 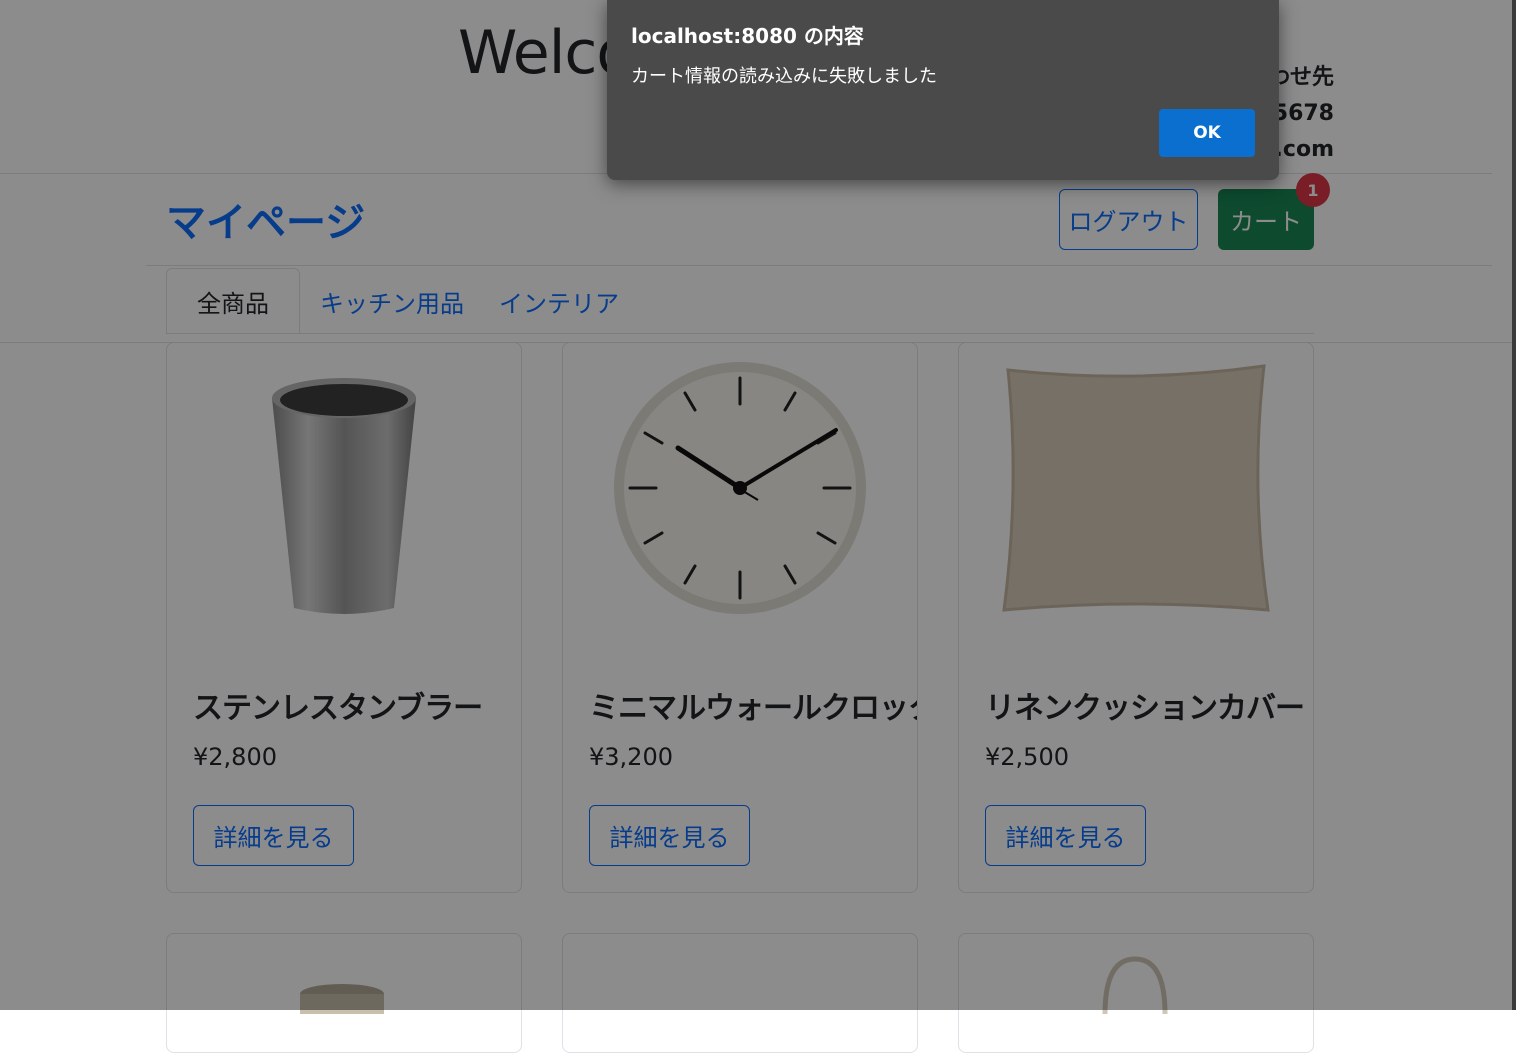 I want to click on alert-dialog: localhost:8080 の内容 カート情報の読み込みに失敗しました OK, so click(x=943, y=90).